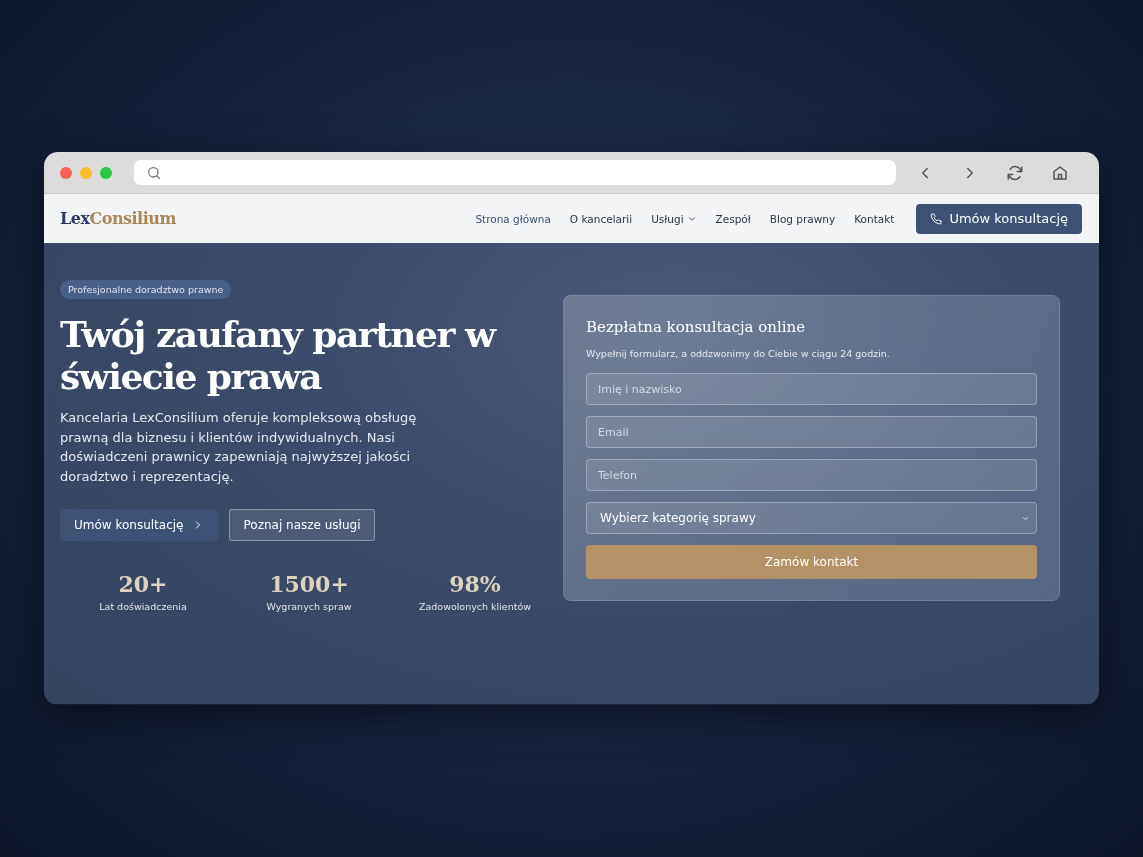 Image resolution: width=1143 pixels, height=857 pixels. I want to click on stat-label: Zadowolonych klientów, so click(475, 606).